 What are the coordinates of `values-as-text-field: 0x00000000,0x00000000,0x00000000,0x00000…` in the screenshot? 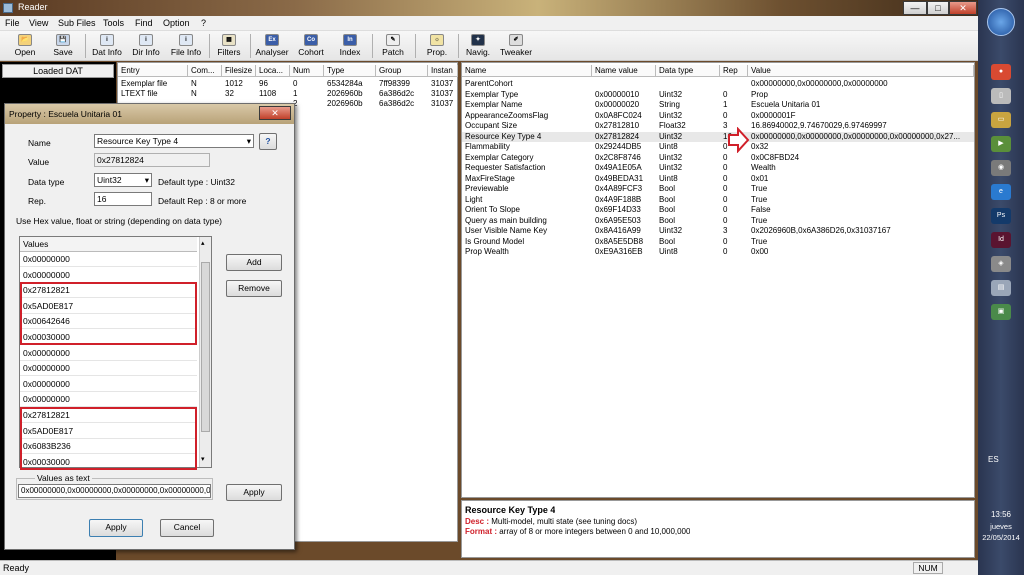 It's located at (114, 491).